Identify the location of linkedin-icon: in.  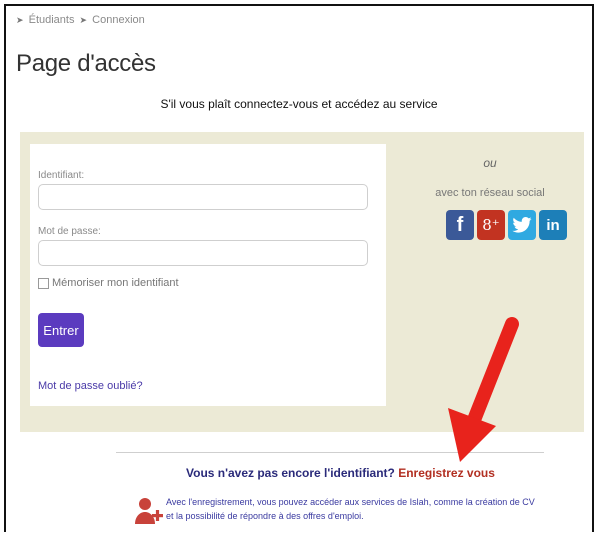
(553, 225).